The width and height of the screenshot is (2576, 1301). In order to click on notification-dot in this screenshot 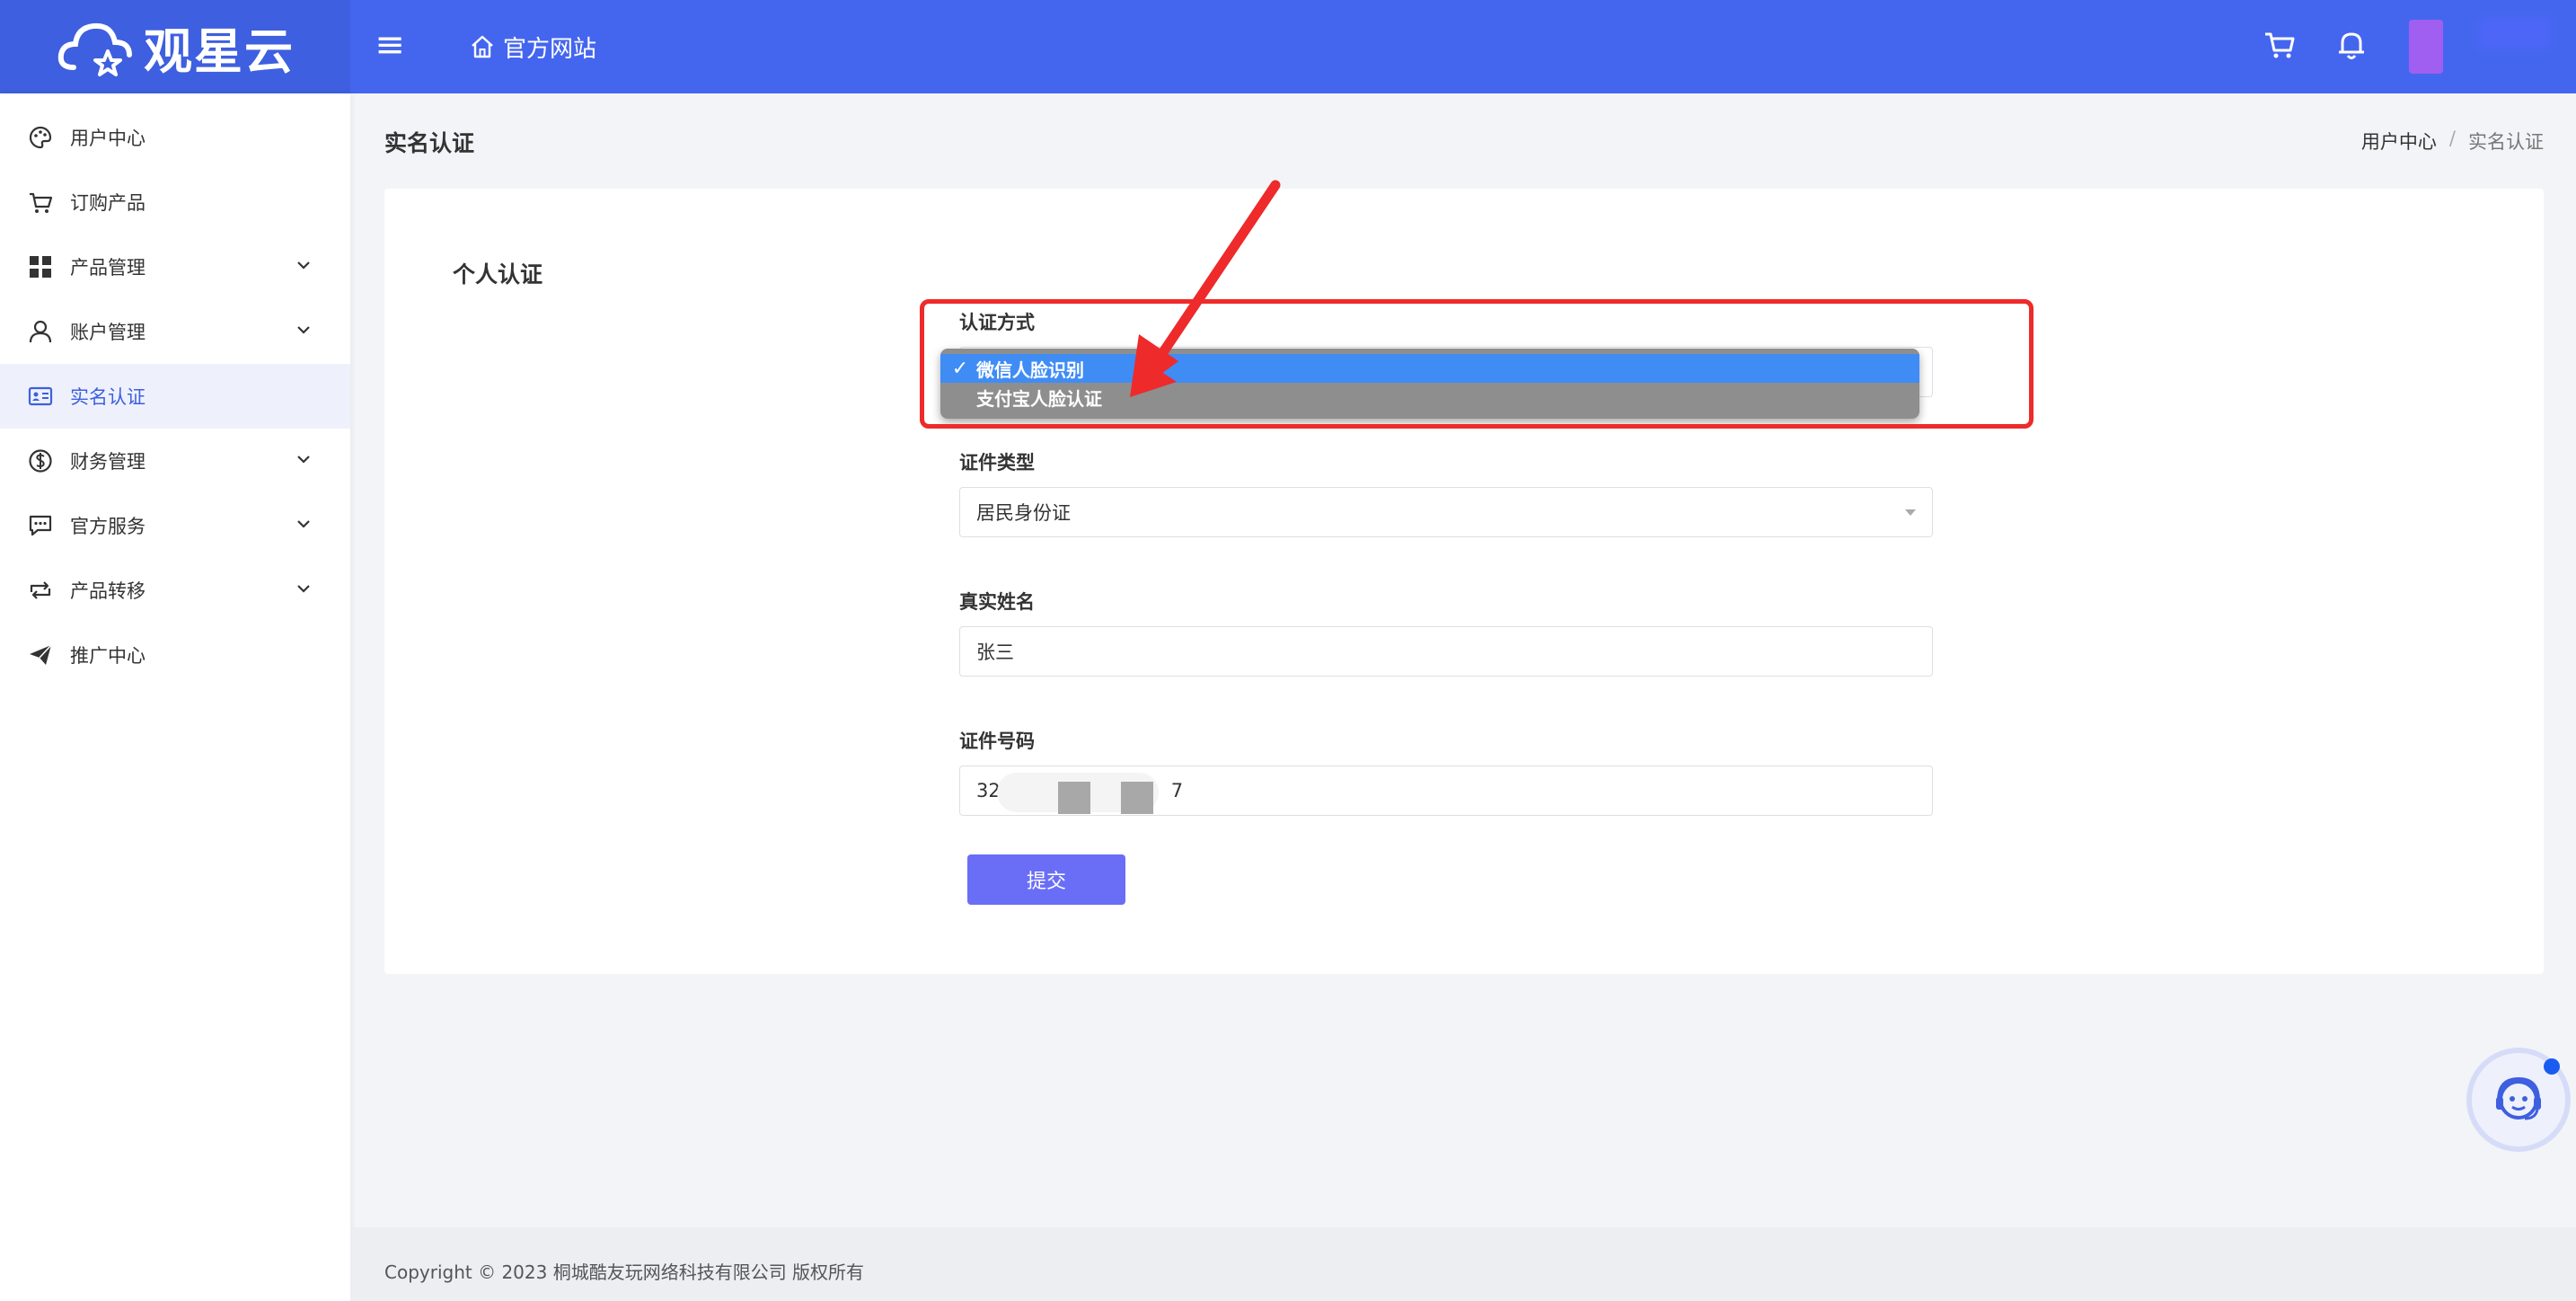, I will do `click(2552, 1066)`.